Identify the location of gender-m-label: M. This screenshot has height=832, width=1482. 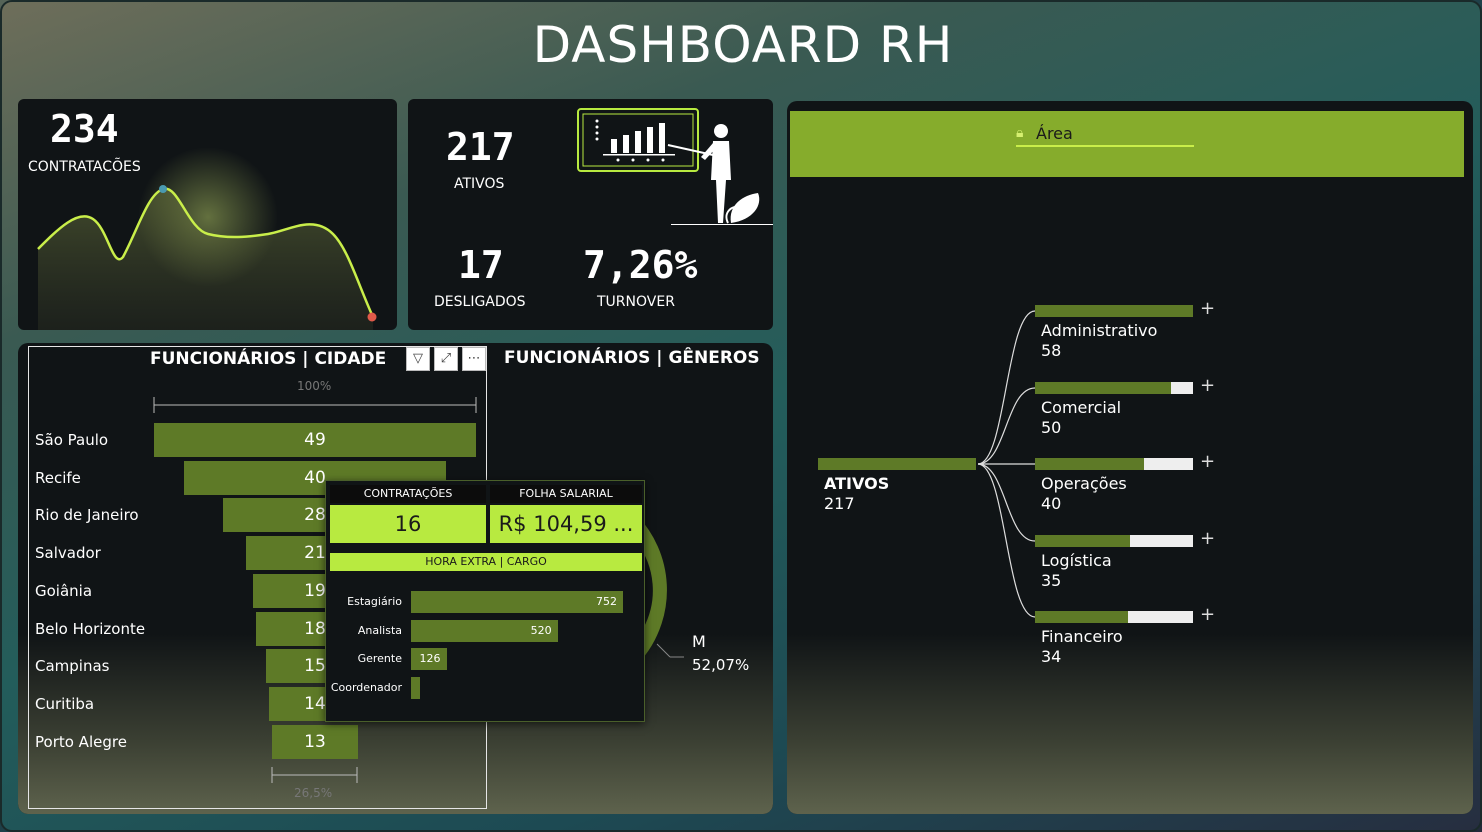
(699, 641).